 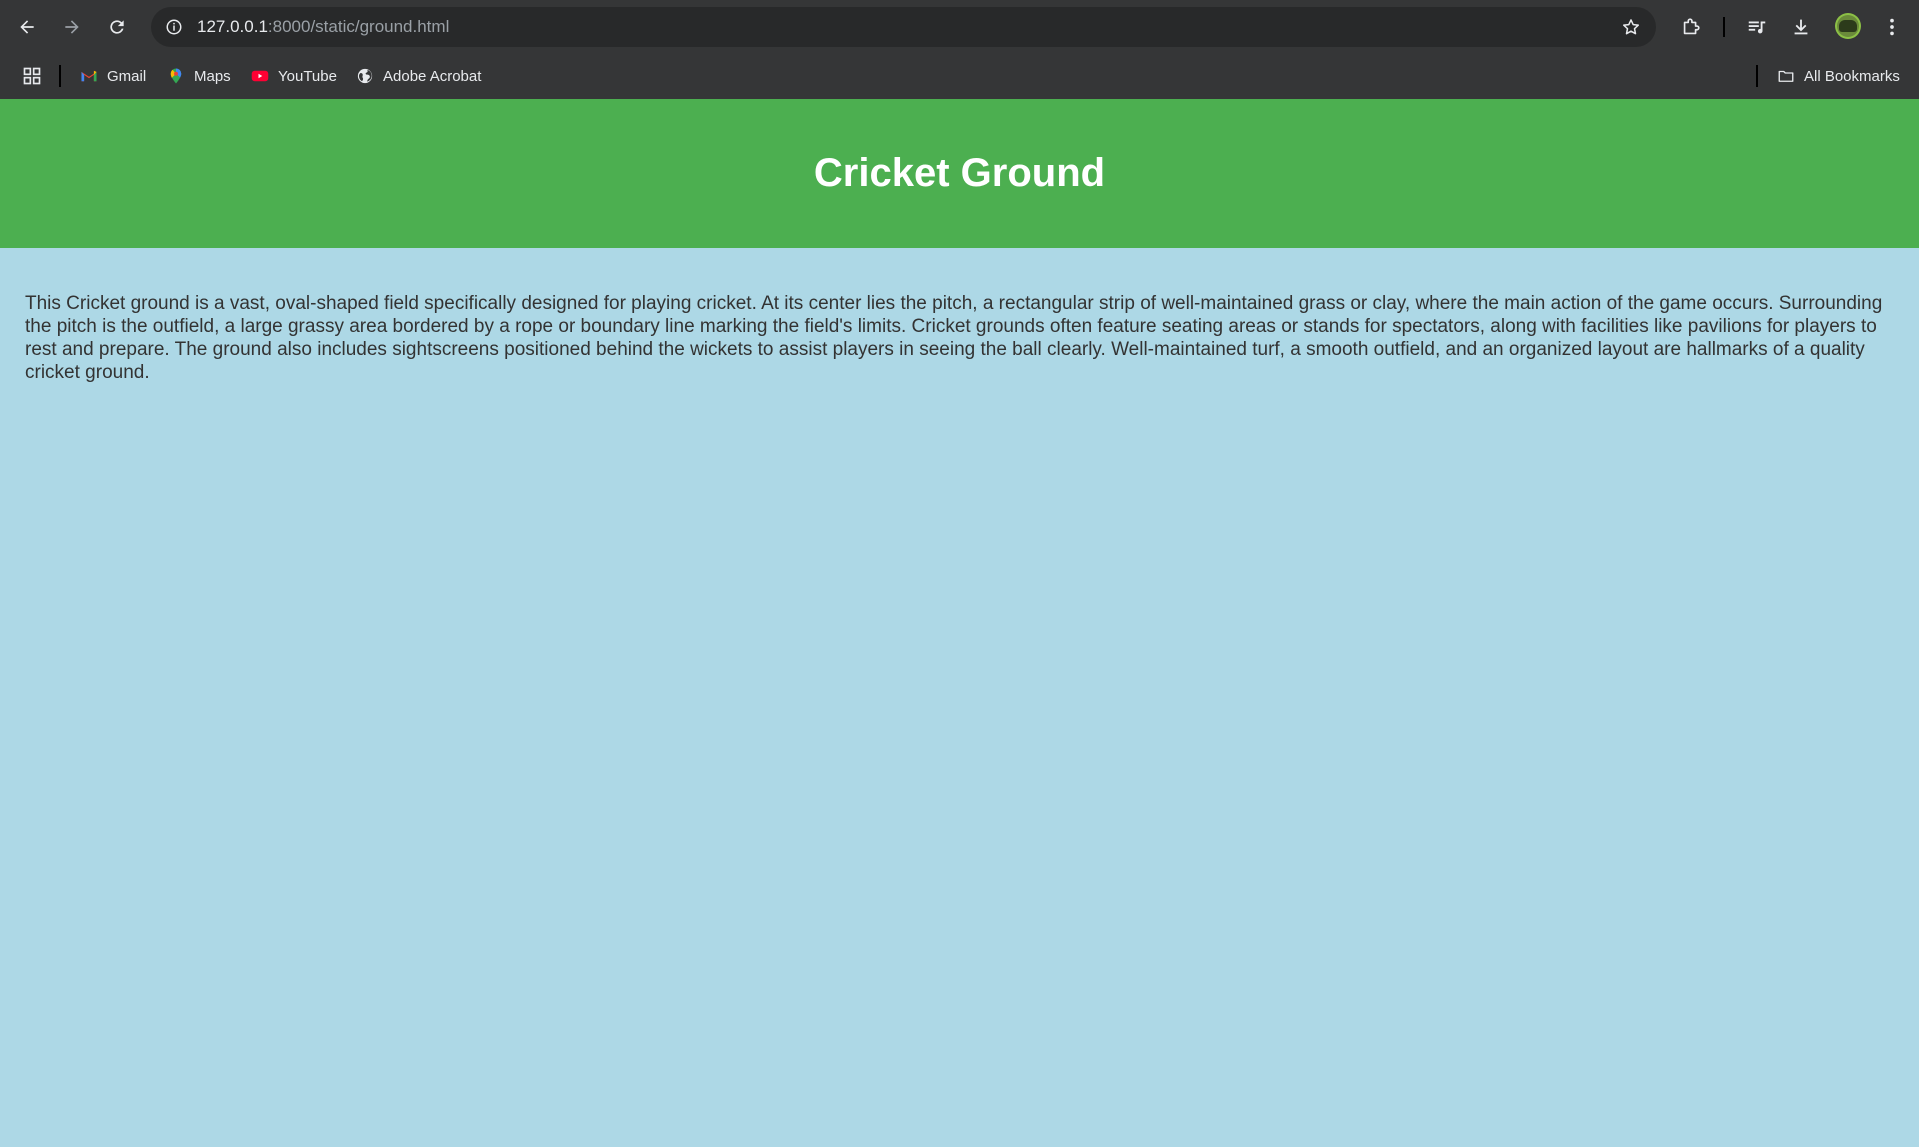 I want to click on browser-toolbar: 127.0.0.1:8000/static/ground.html, so click(x=959, y=27).